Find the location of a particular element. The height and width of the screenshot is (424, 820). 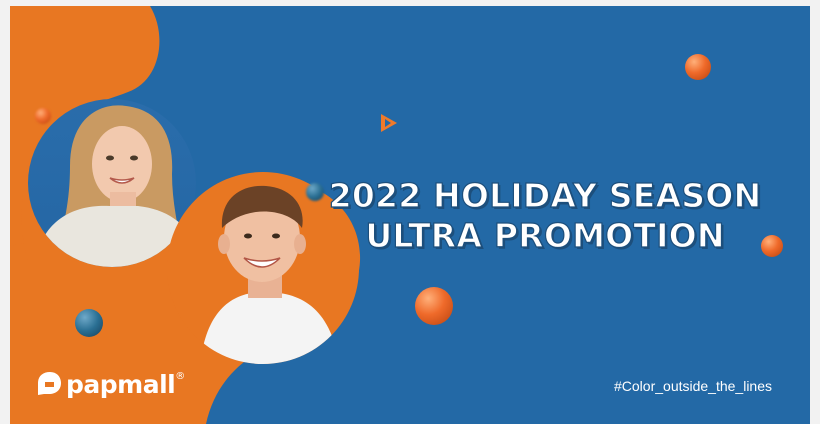

papmall-logo: papmall ® is located at coordinates (109, 384).